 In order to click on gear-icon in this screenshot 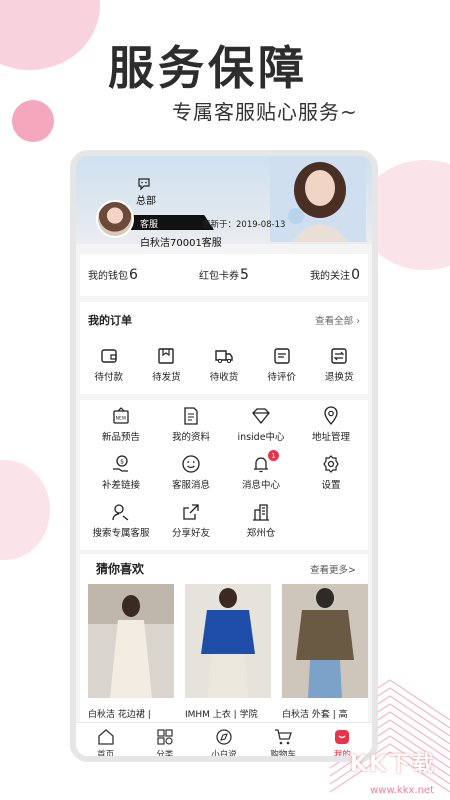, I will do `click(331, 464)`.